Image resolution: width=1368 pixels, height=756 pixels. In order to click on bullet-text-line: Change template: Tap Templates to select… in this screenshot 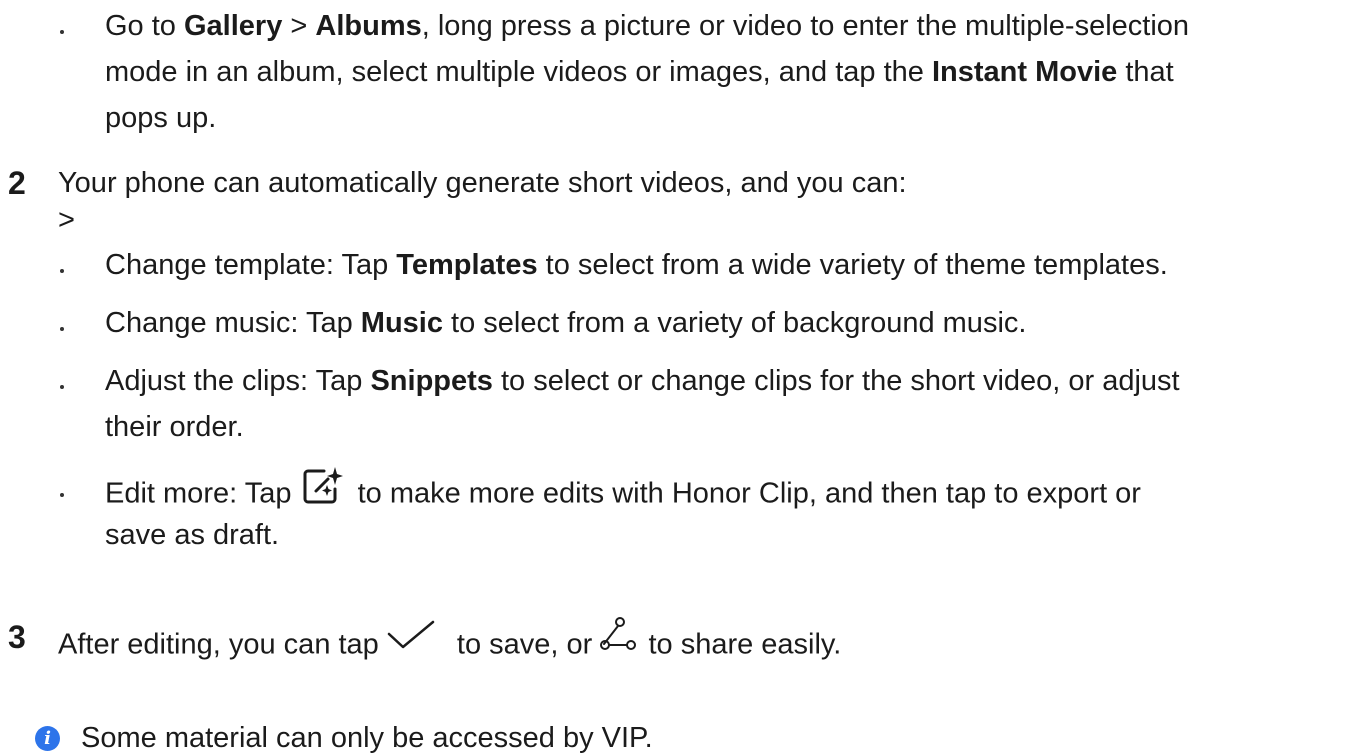, I will do `click(636, 265)`.